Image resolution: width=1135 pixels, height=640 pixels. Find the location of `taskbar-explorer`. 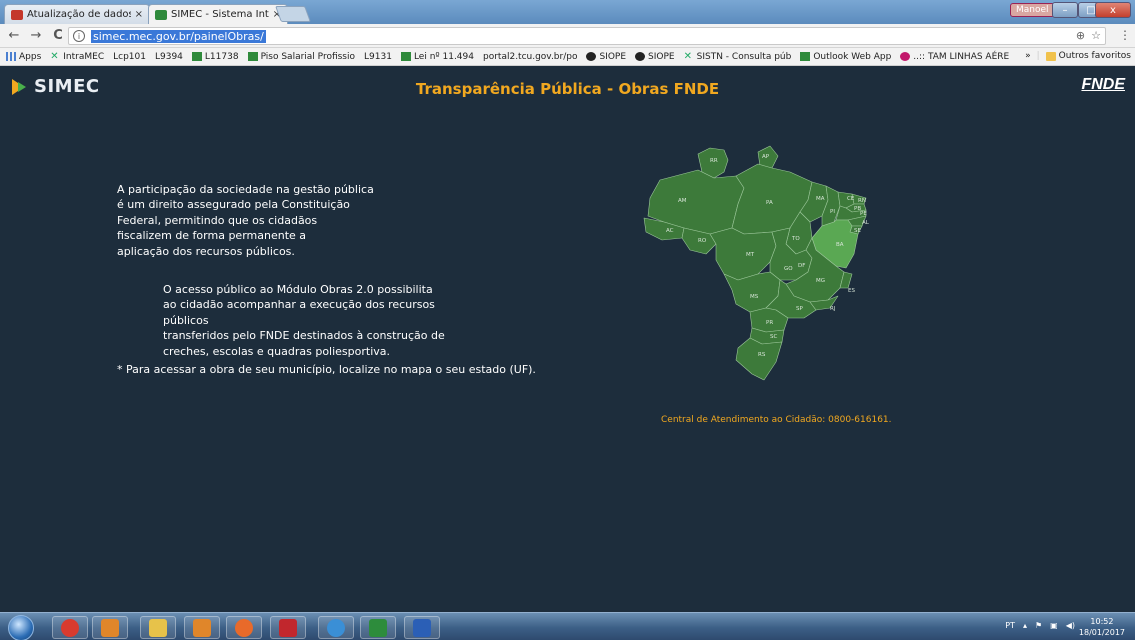

taskbar-explorer is located at coordinates (158, 627).